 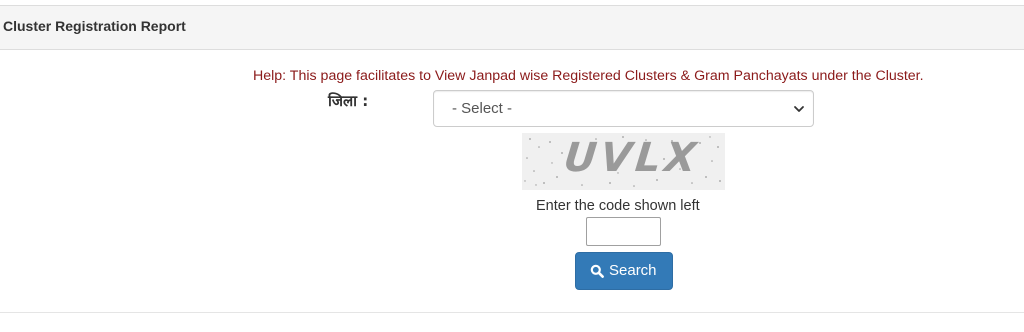 What do you see at coordinates (623, 231) in the screenshot?
I see `captcha-code-input` at bounding box center [623, 231].